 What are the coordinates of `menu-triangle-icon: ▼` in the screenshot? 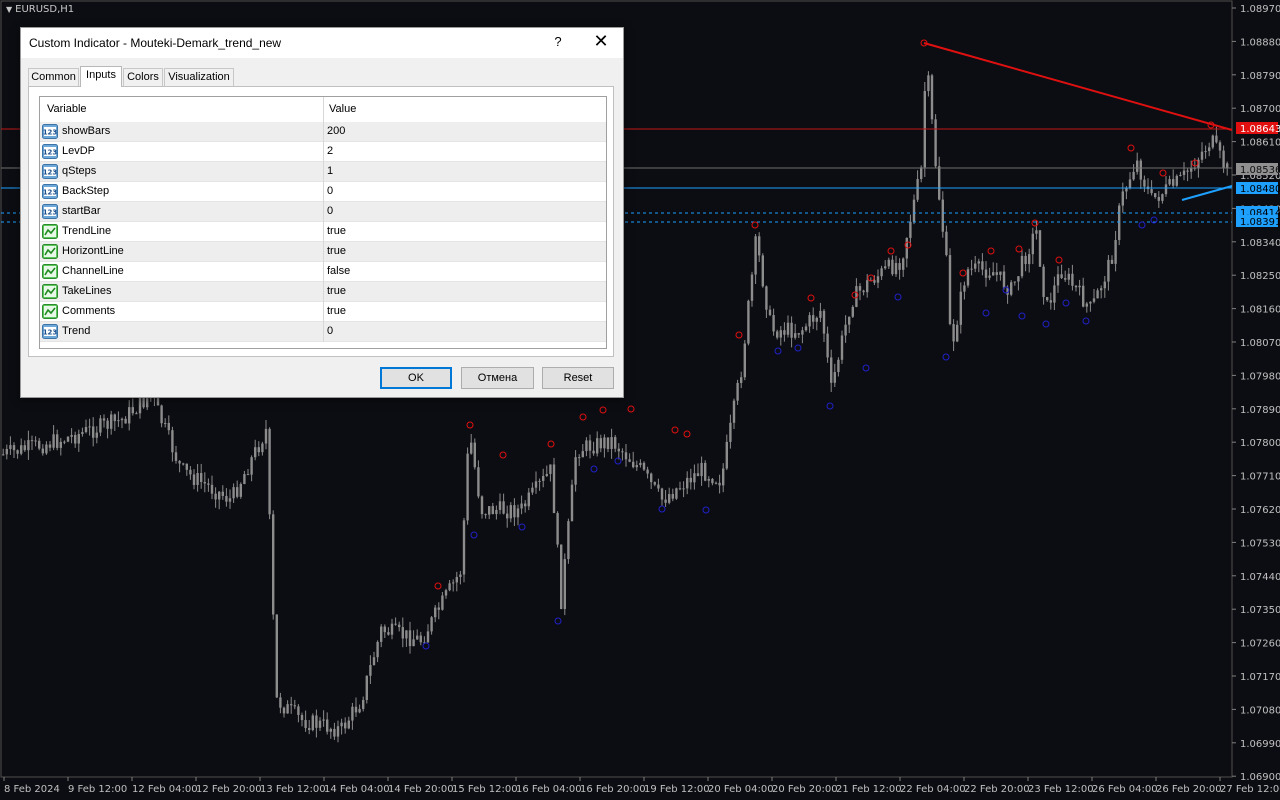 It's located at (9, 9).